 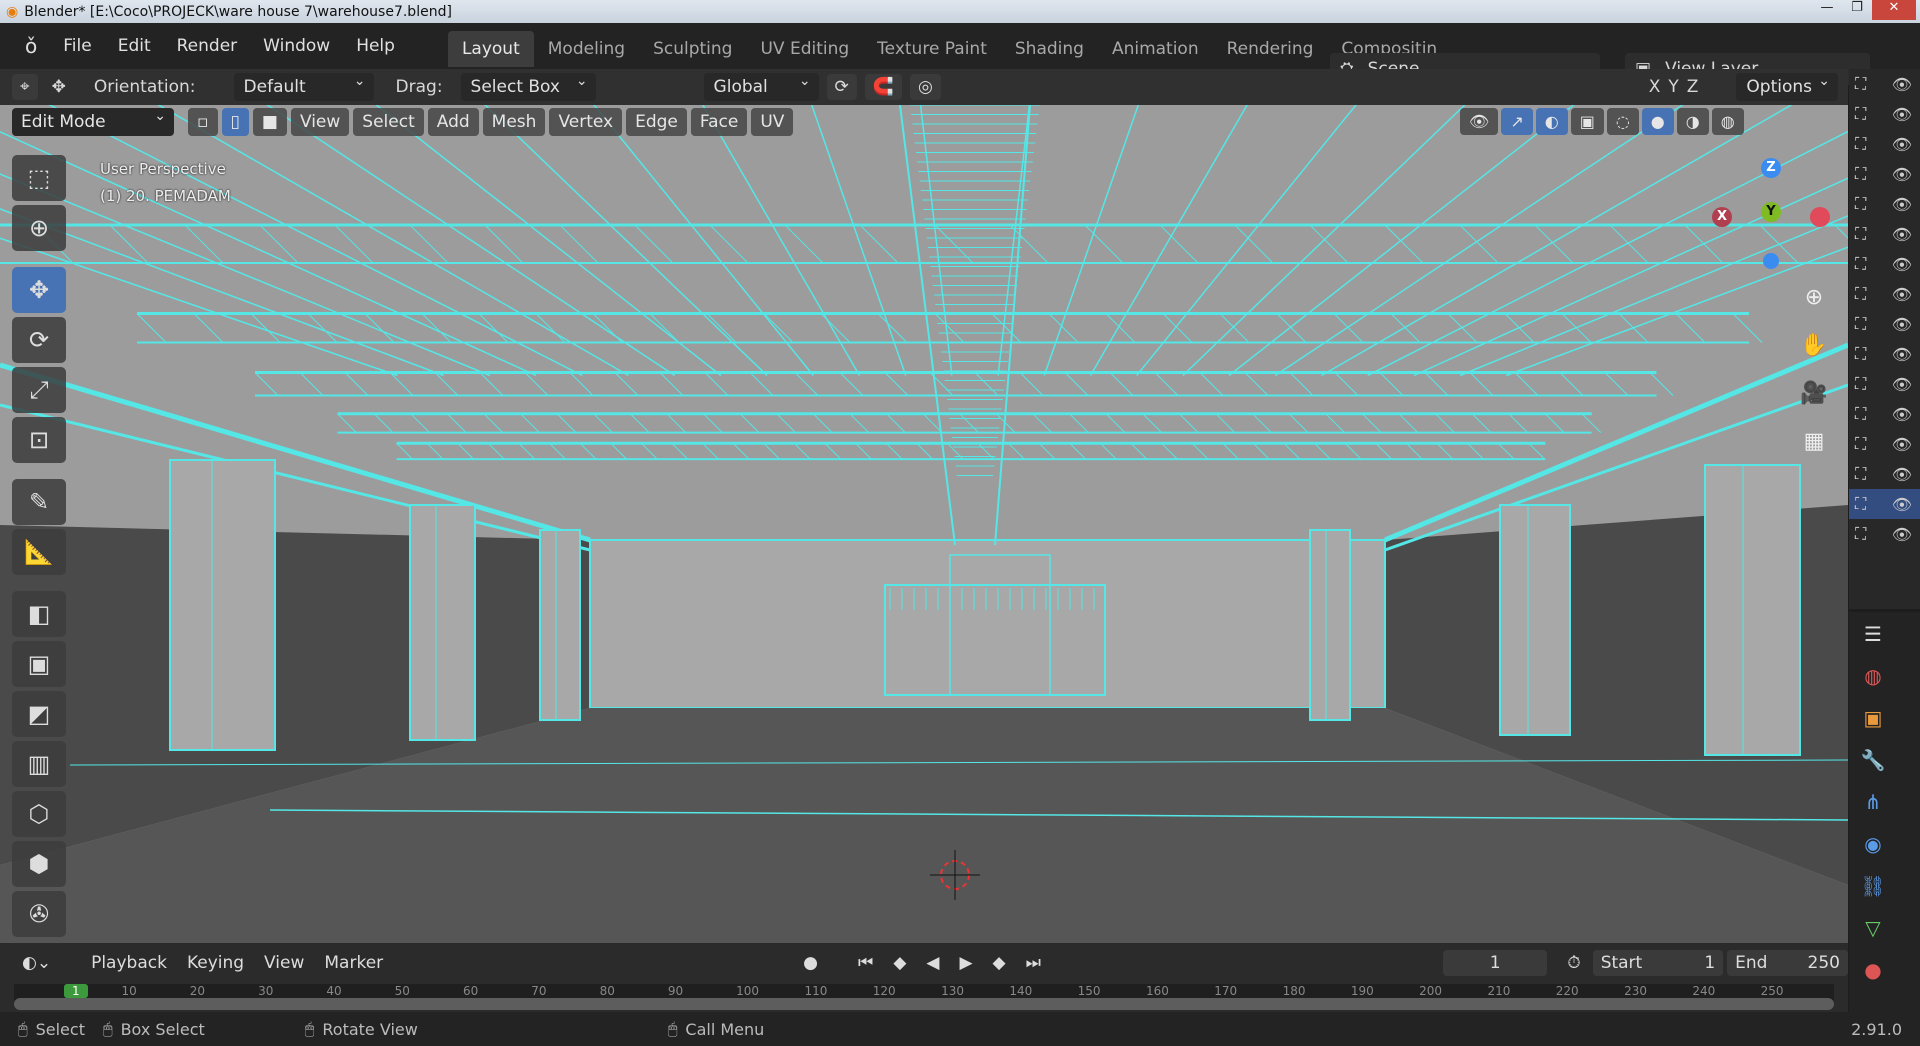 What do you see at coordinates (1692, 121) in the screenshot?
I see `material-shading-icon: ◑` at bounding box center [1692, 121].